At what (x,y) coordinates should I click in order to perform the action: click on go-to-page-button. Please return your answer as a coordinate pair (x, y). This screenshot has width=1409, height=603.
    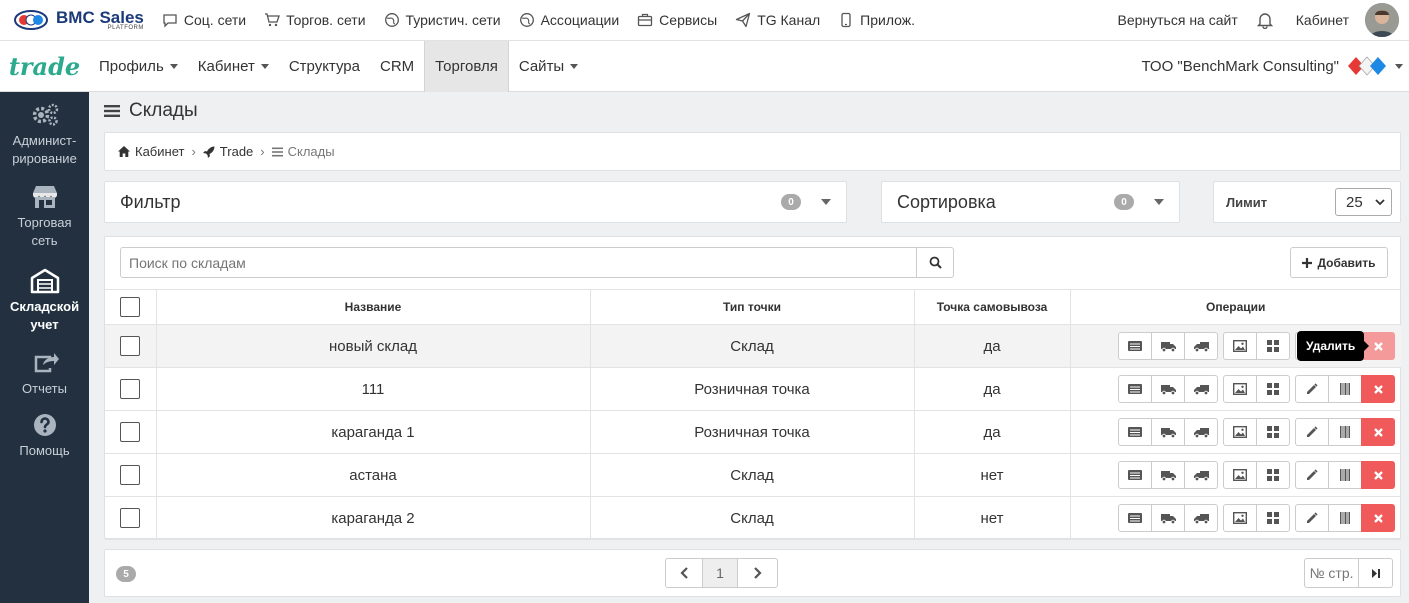
    Looking at the image, I should click on (1375, 573).